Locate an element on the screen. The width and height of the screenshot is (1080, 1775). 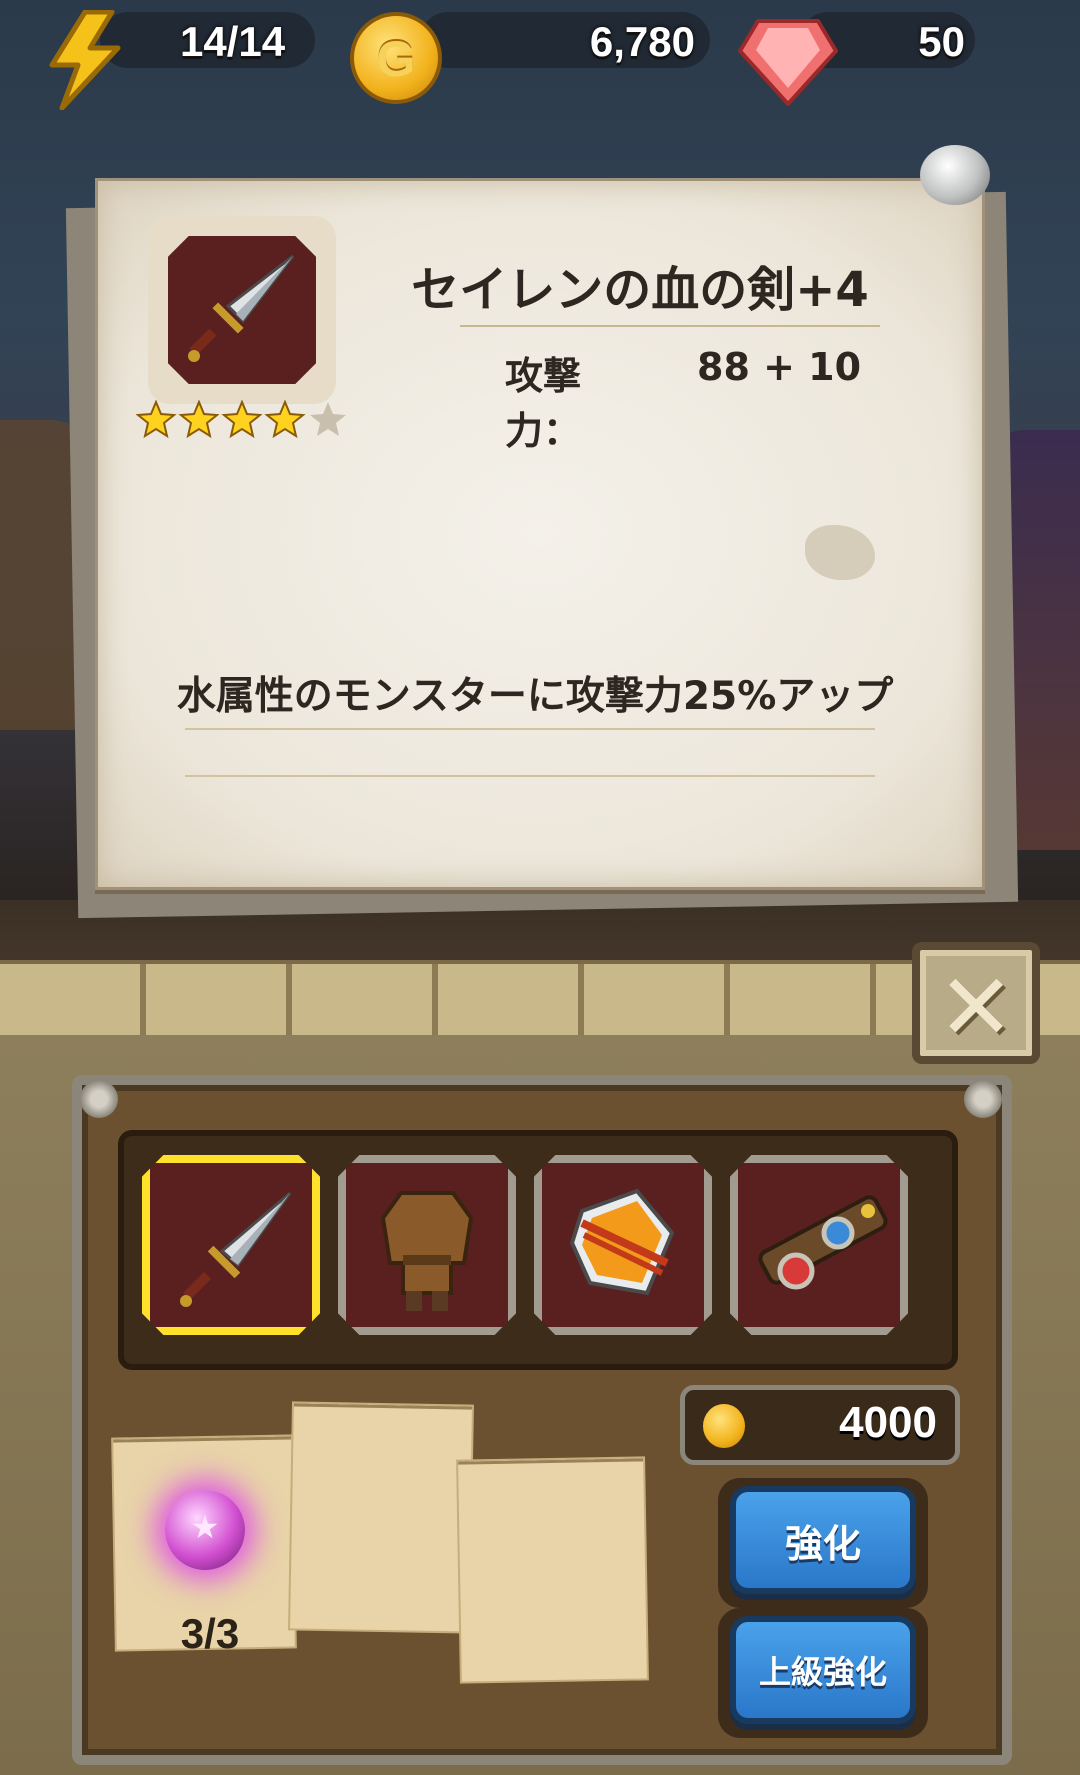
item-icon-frame is located at coordinates (242, 310).